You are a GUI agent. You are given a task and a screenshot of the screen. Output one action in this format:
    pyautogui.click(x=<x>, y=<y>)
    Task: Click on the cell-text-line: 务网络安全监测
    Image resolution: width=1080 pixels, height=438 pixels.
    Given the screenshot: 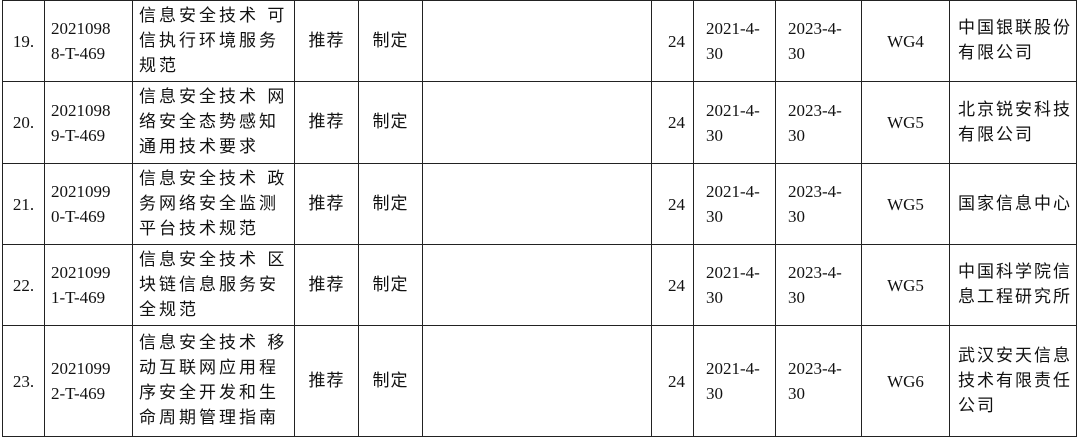 What is the action you would take?
    pyautogui.click(x=209, y=203)
    